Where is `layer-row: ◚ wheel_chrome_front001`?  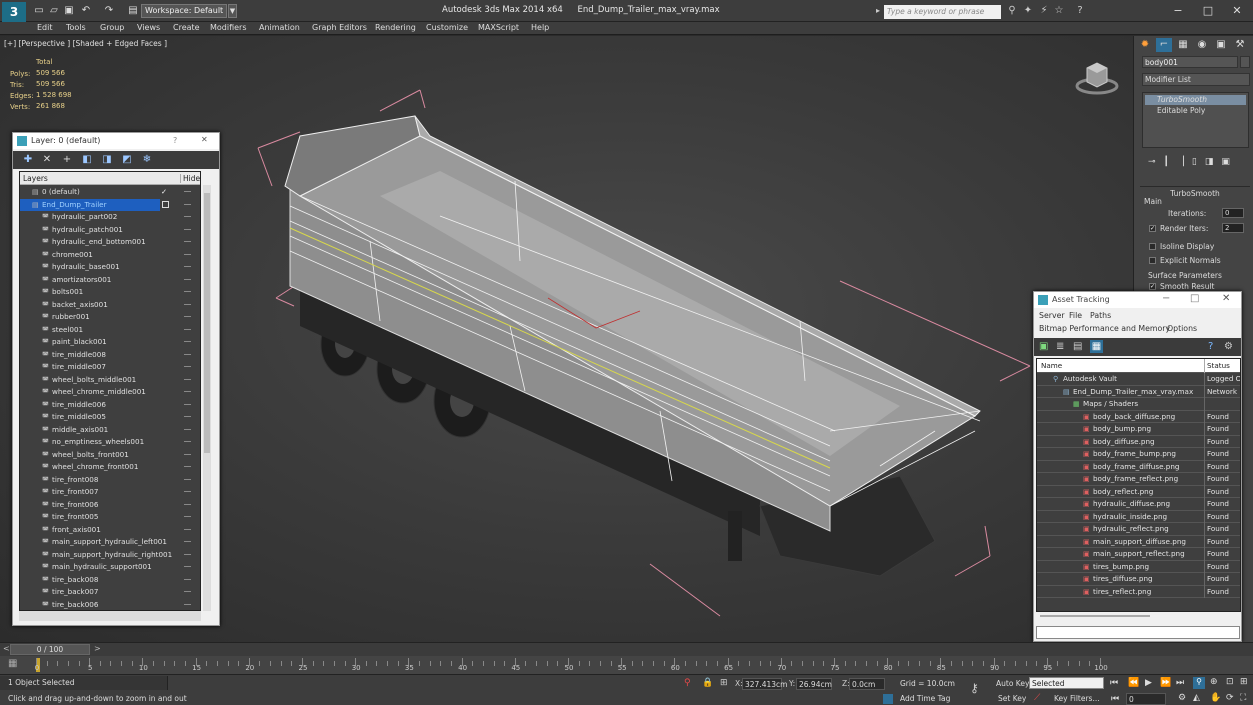 layer-row: ◚ wheel_chrome_front001 is located at coordinates (110, 467).